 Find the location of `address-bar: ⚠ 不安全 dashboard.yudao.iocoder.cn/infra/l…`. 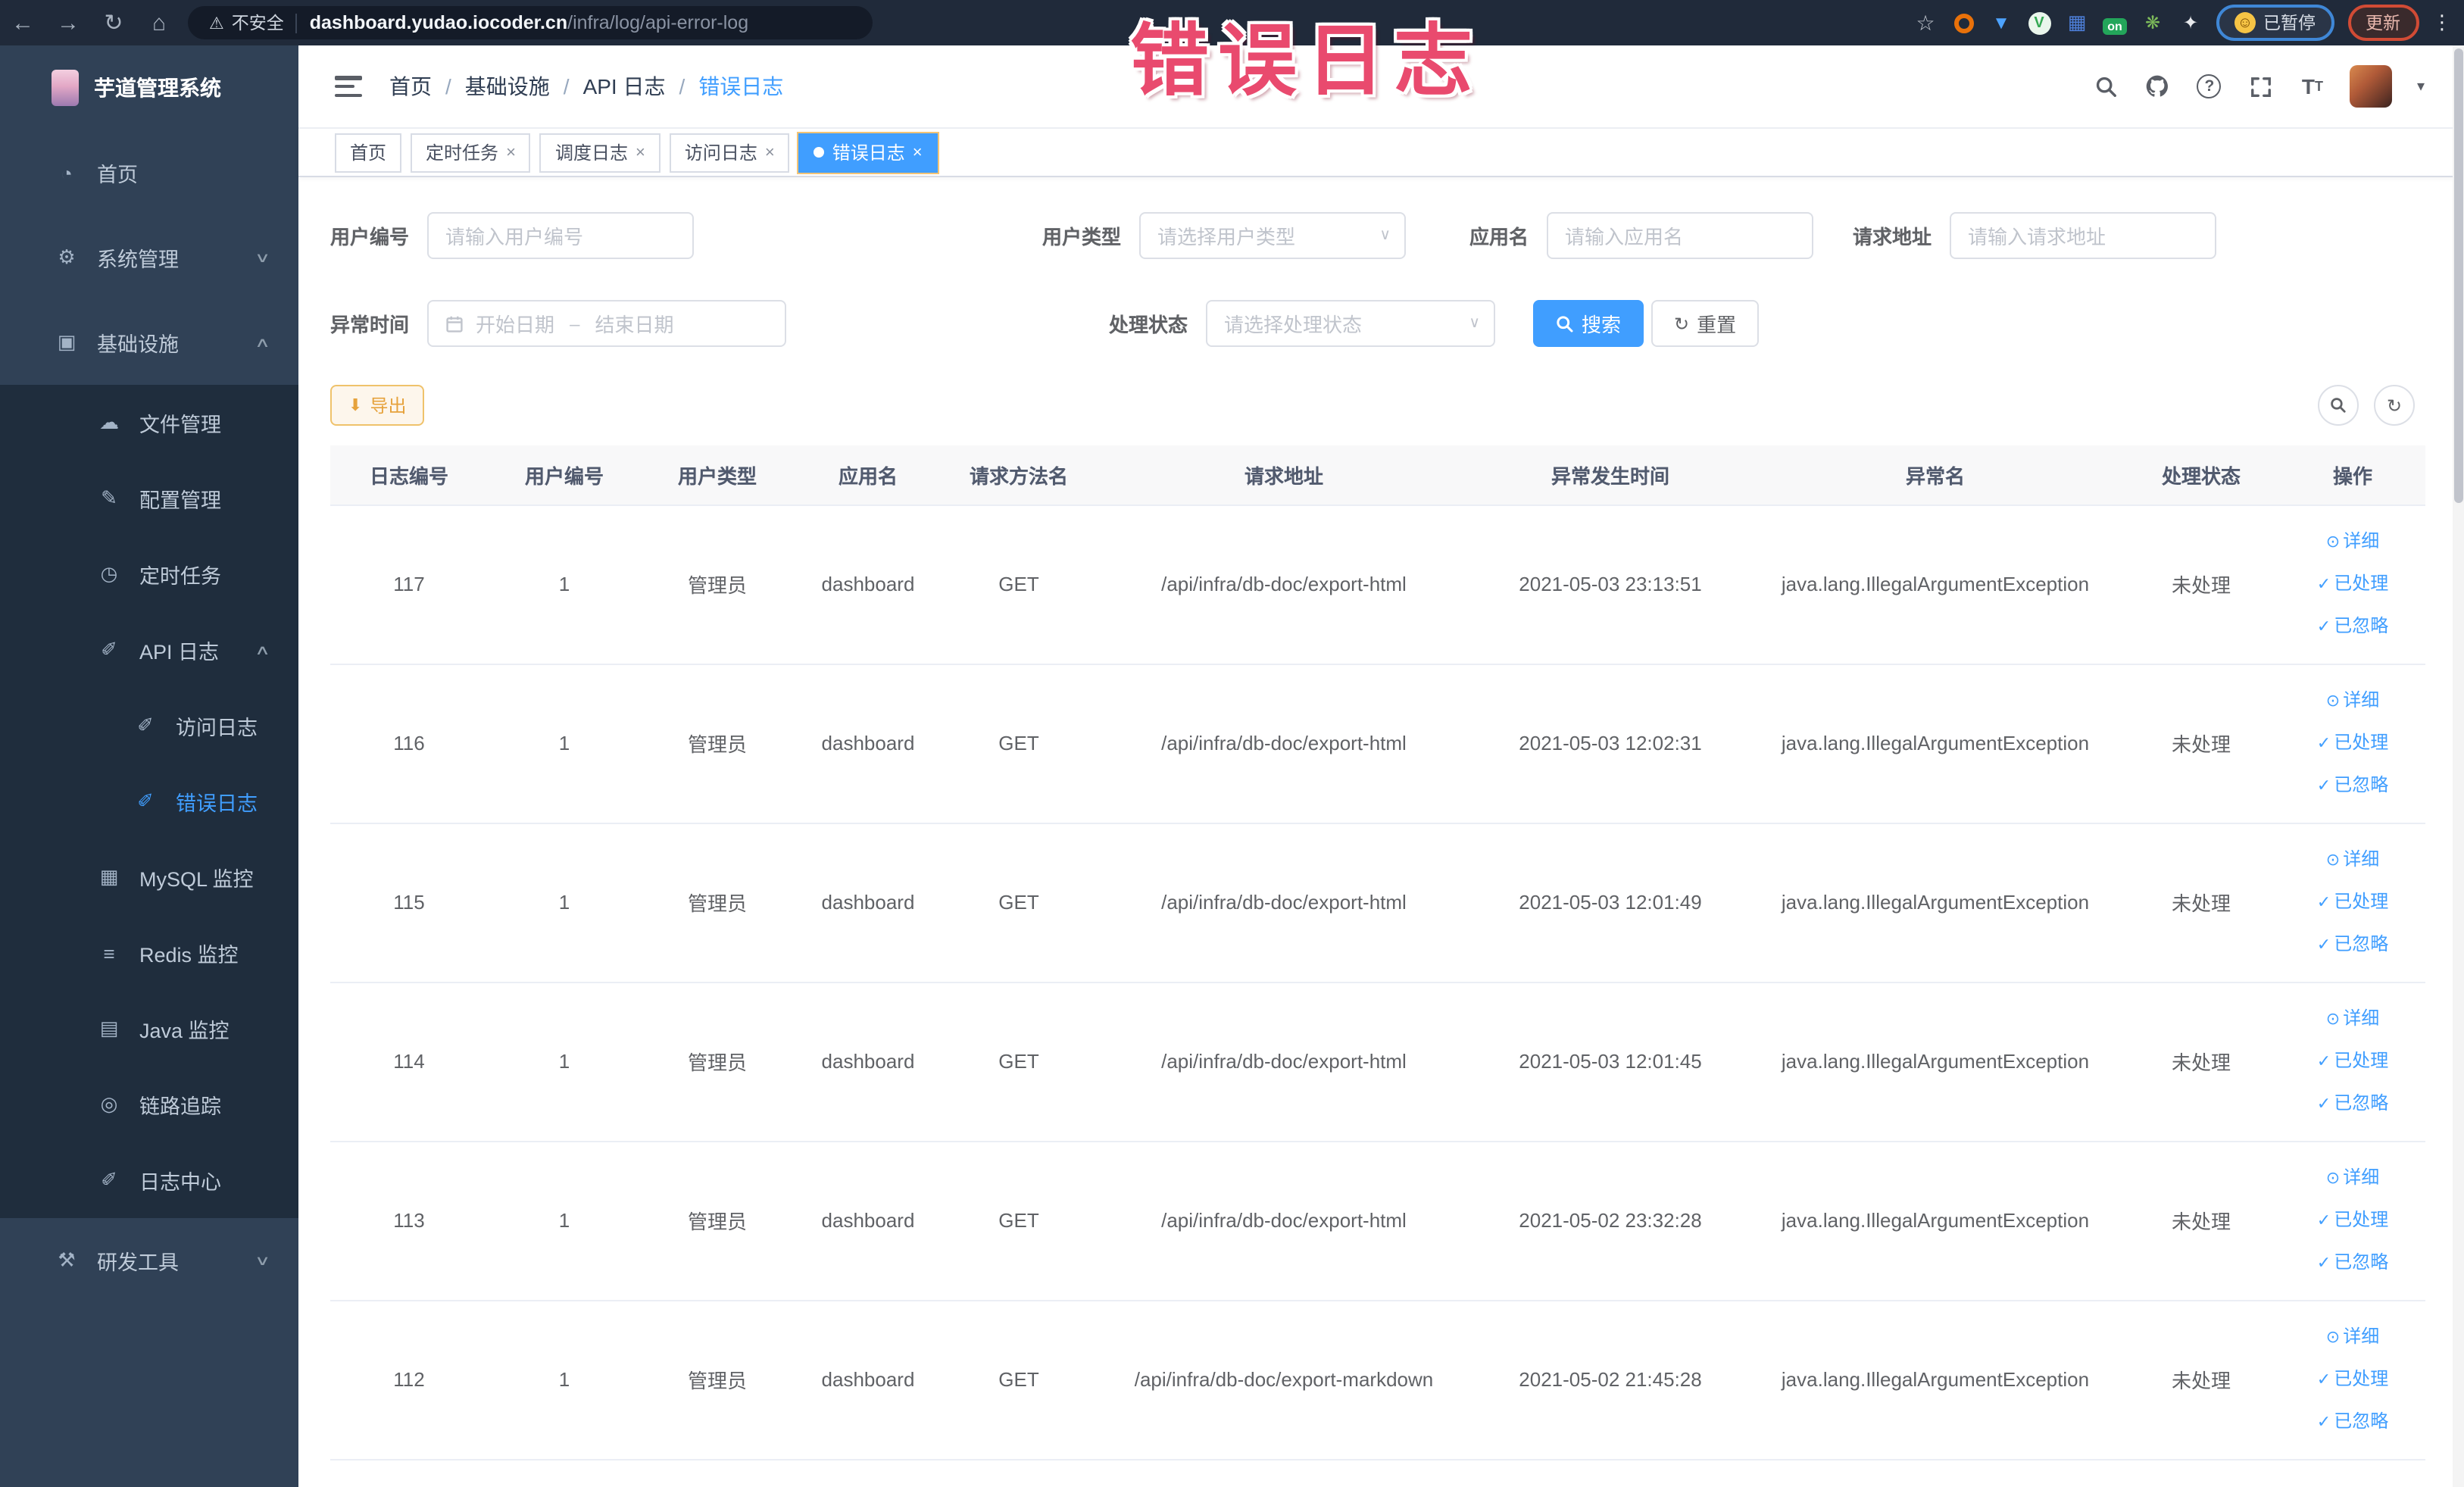

address-bar: ⚠ 不安全 dashboard.yudao.iocoder.cn/infra/l… is located at coordinates (530, 22).